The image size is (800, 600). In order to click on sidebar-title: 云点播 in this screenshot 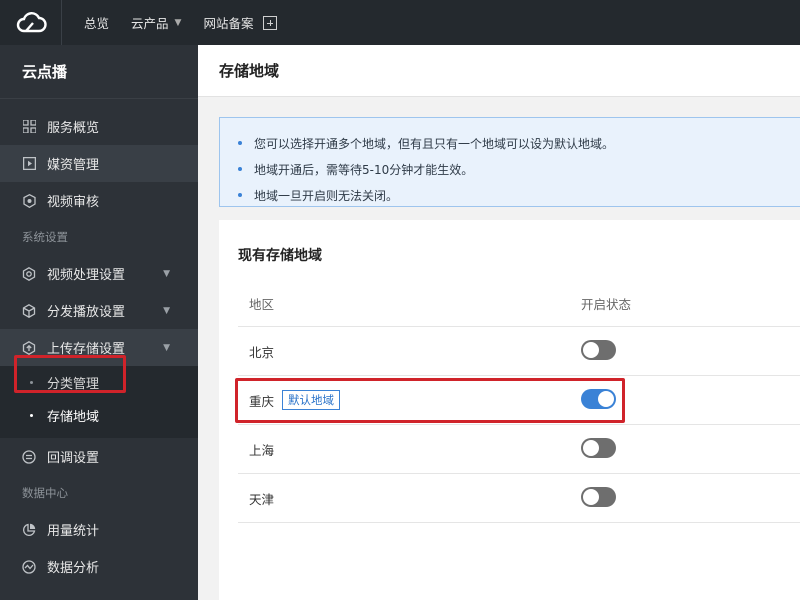, I will do `click(99, 72)`.